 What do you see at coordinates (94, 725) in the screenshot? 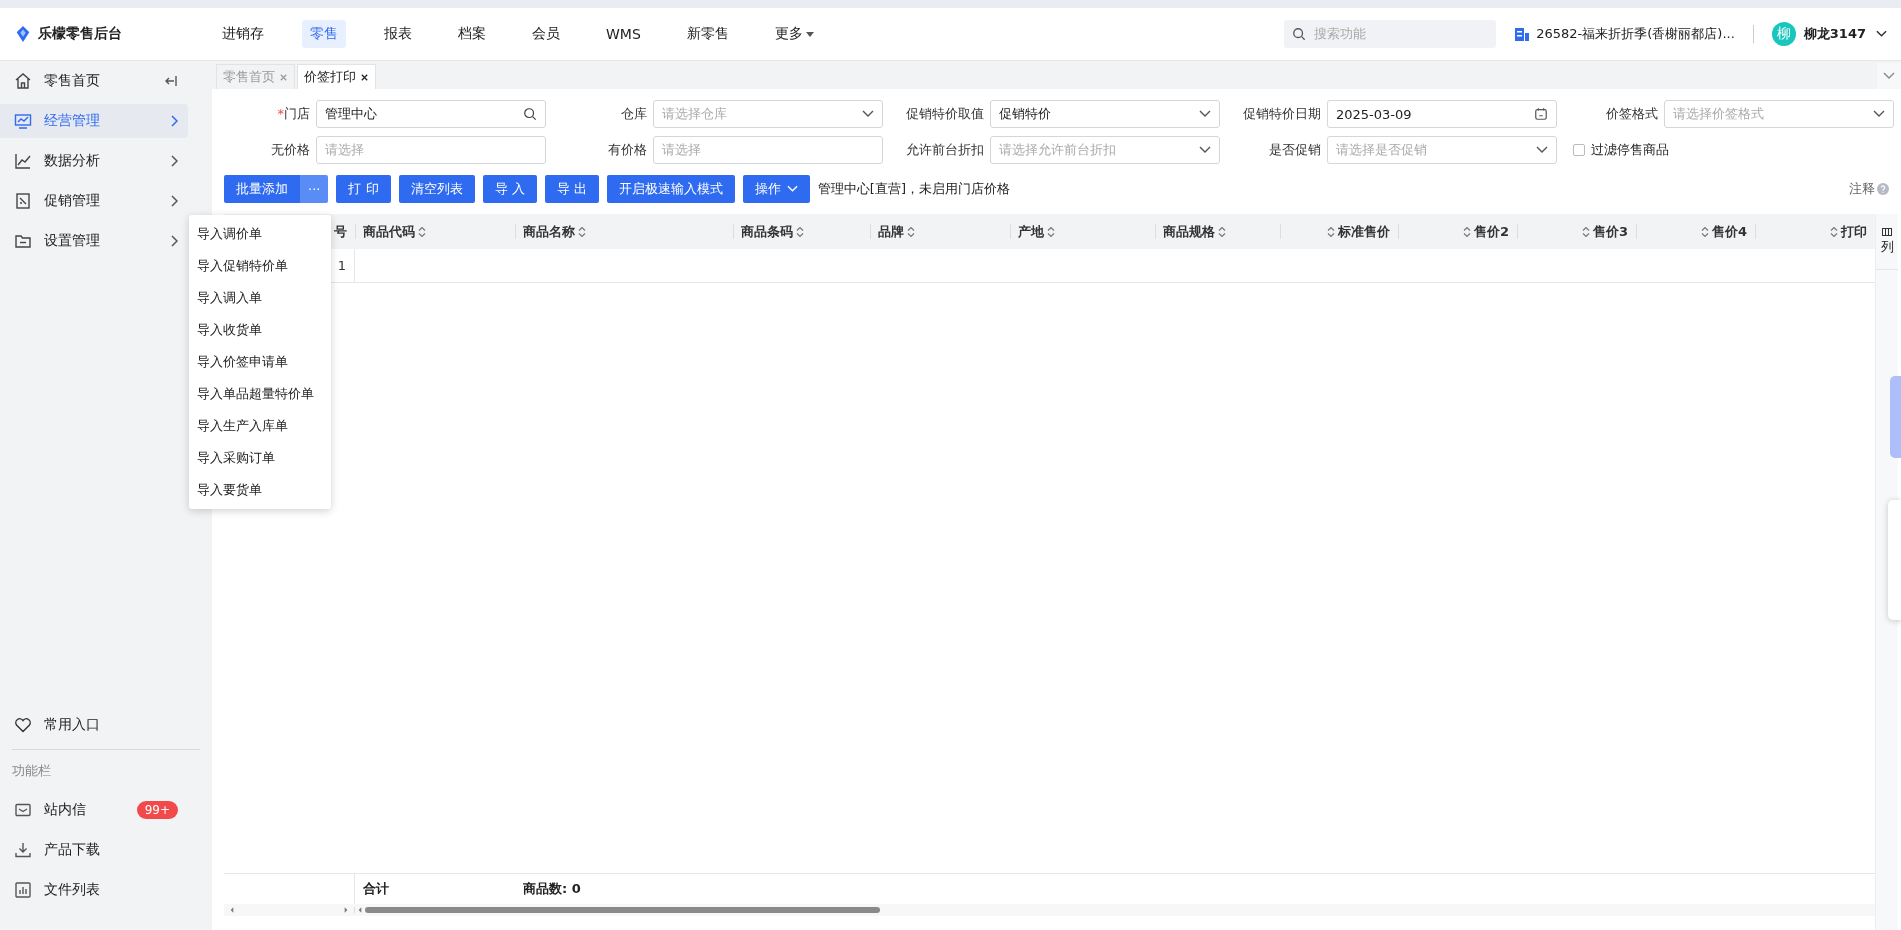
I see `sidebar-item: 常用入口` at bounding box center [94, 725].